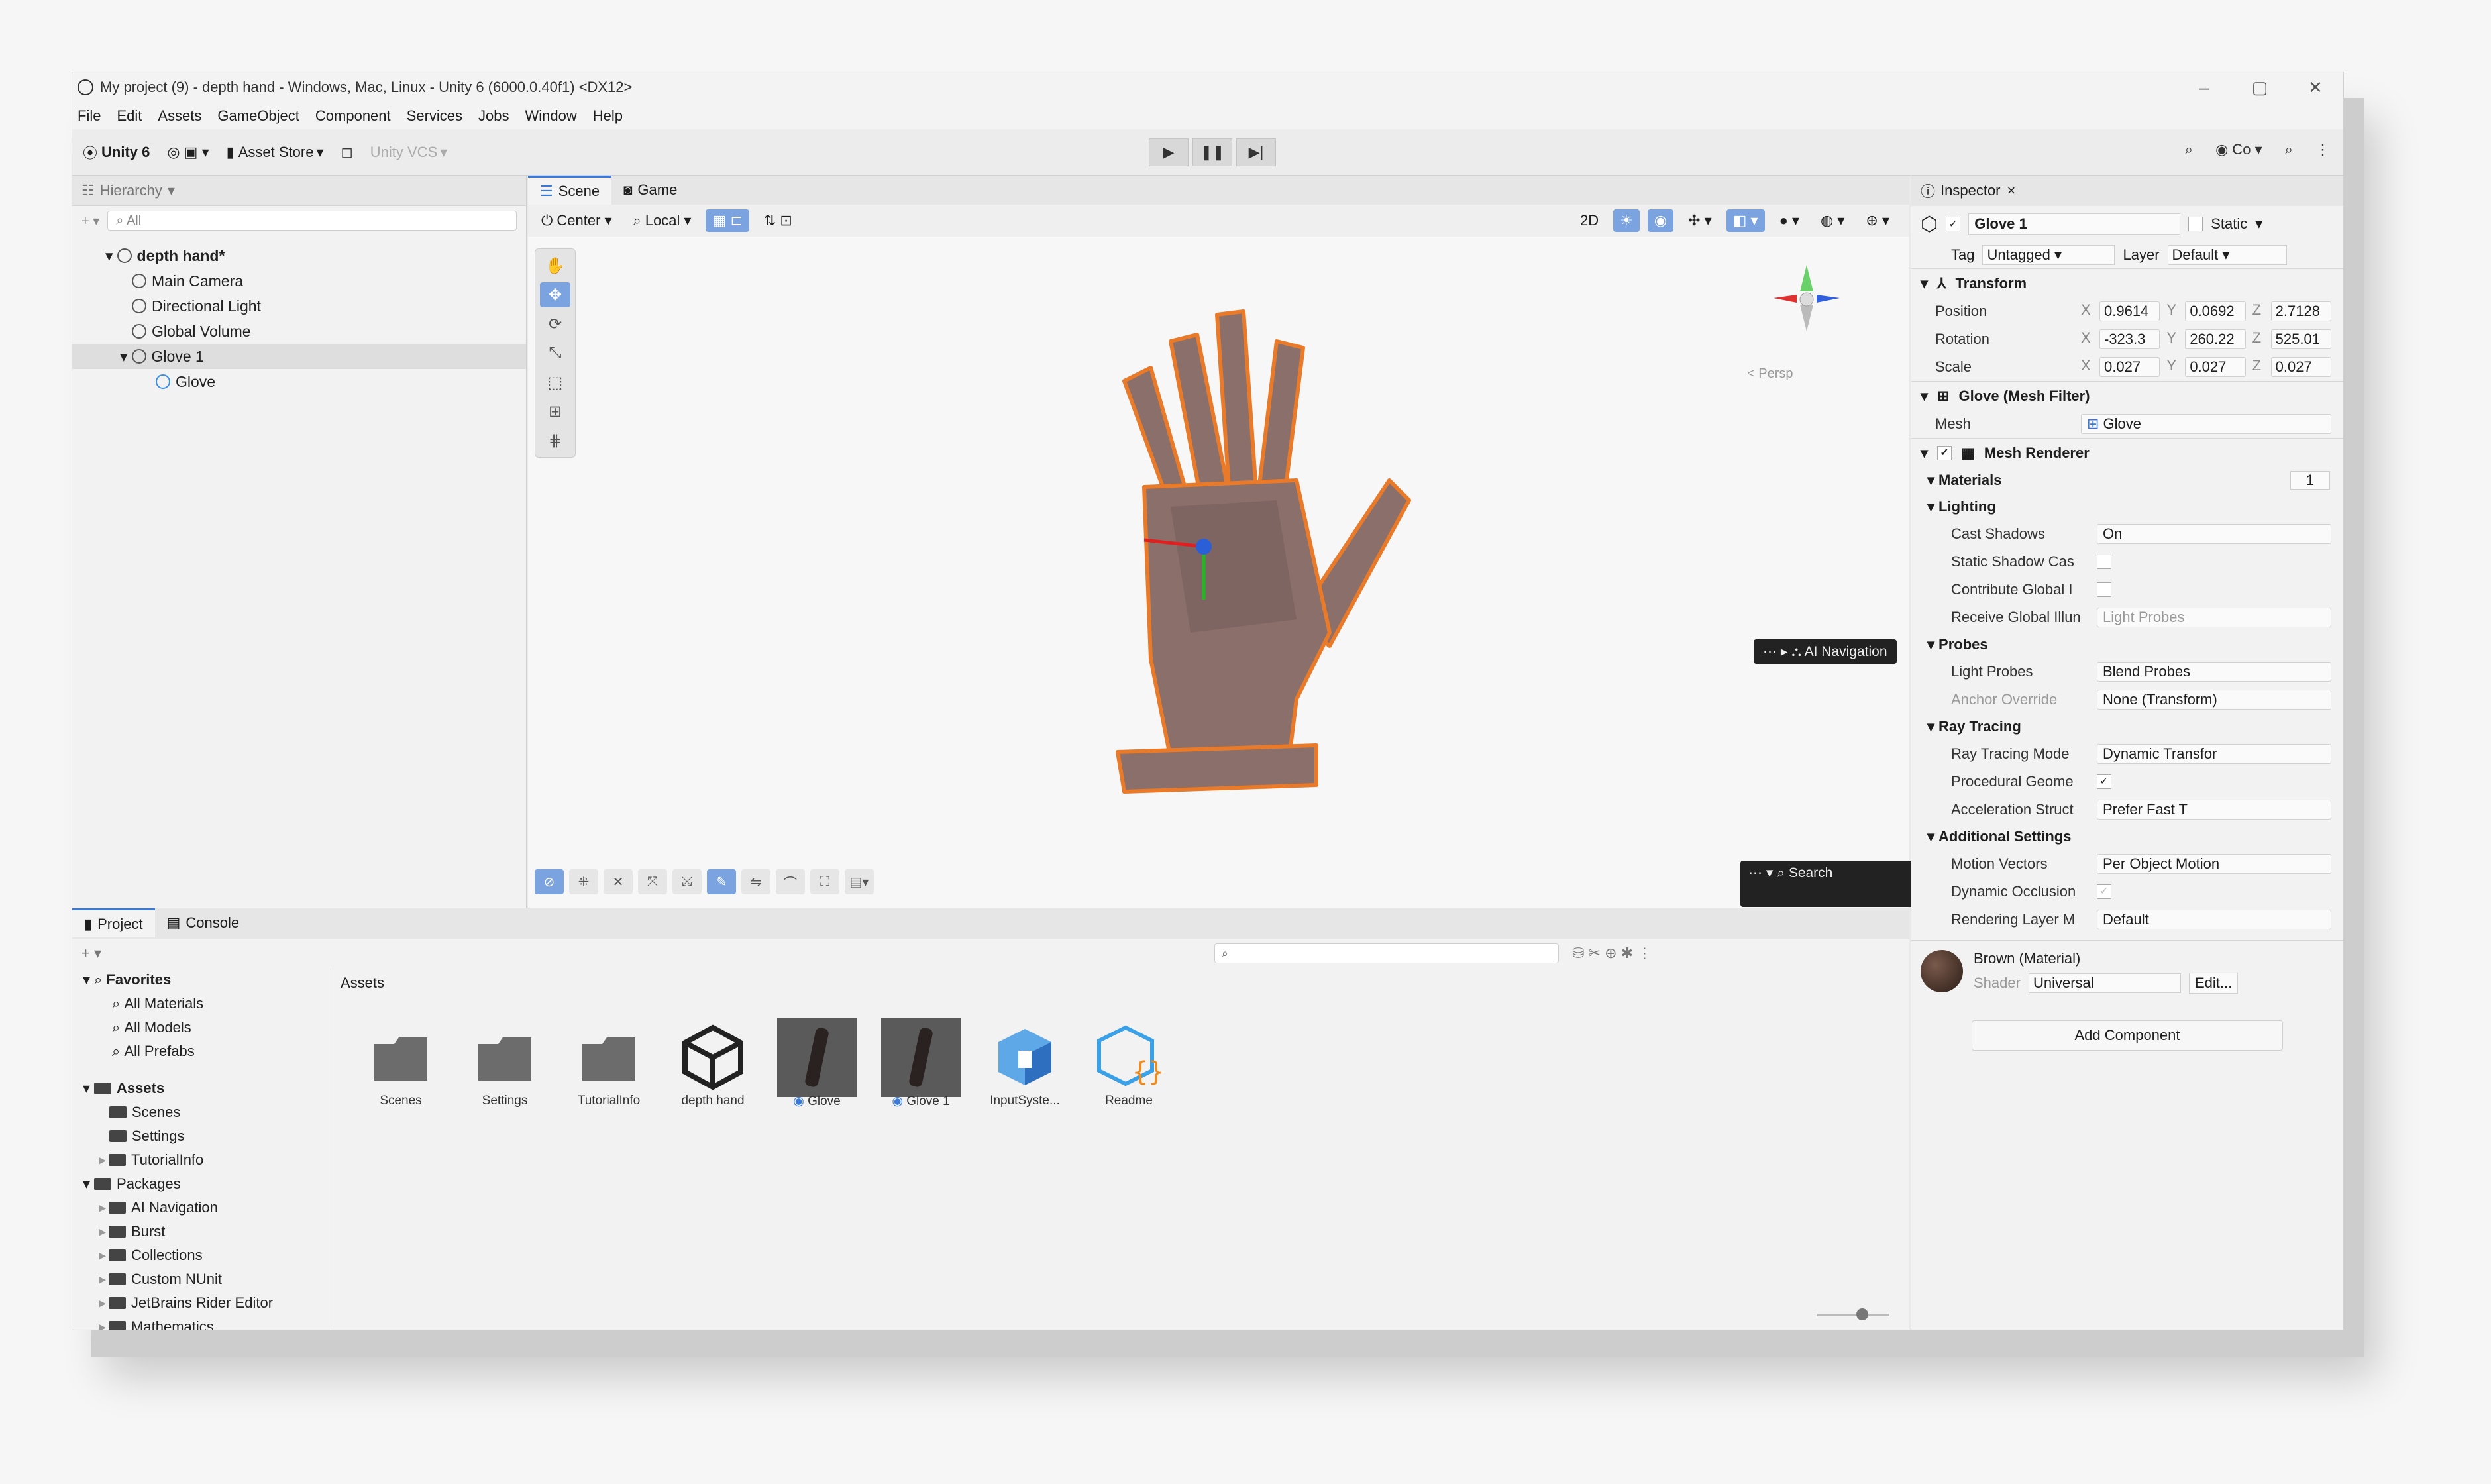 Image resolution: width=2491 pixels, height=1484 pixels. What do you see at coordinates (2129, 311) in the screenshot?
I see `position-x-field: 0.9614` at bounding box center [2129, 311].